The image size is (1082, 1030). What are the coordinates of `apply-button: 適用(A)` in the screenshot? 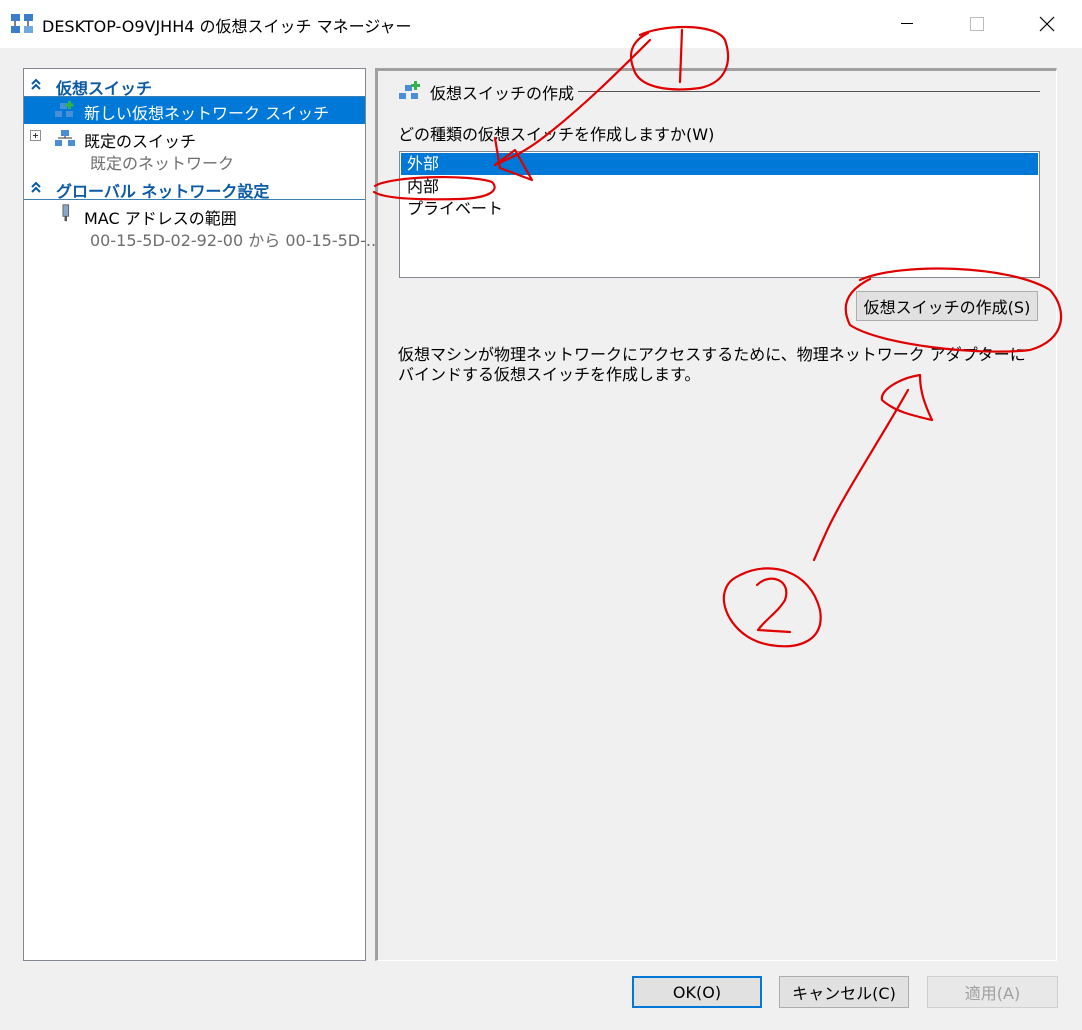 It's located at (992, 992).